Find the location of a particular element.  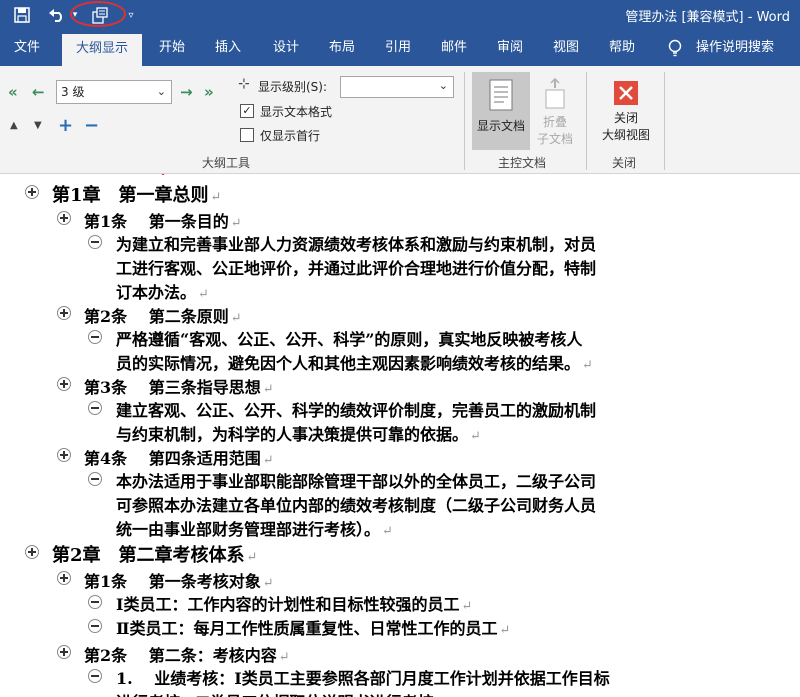

body-text-line: 可参照本办法建立各单位内部的绩效考核制度（二级子公司财务人员 is located at coordinates (356, 505).